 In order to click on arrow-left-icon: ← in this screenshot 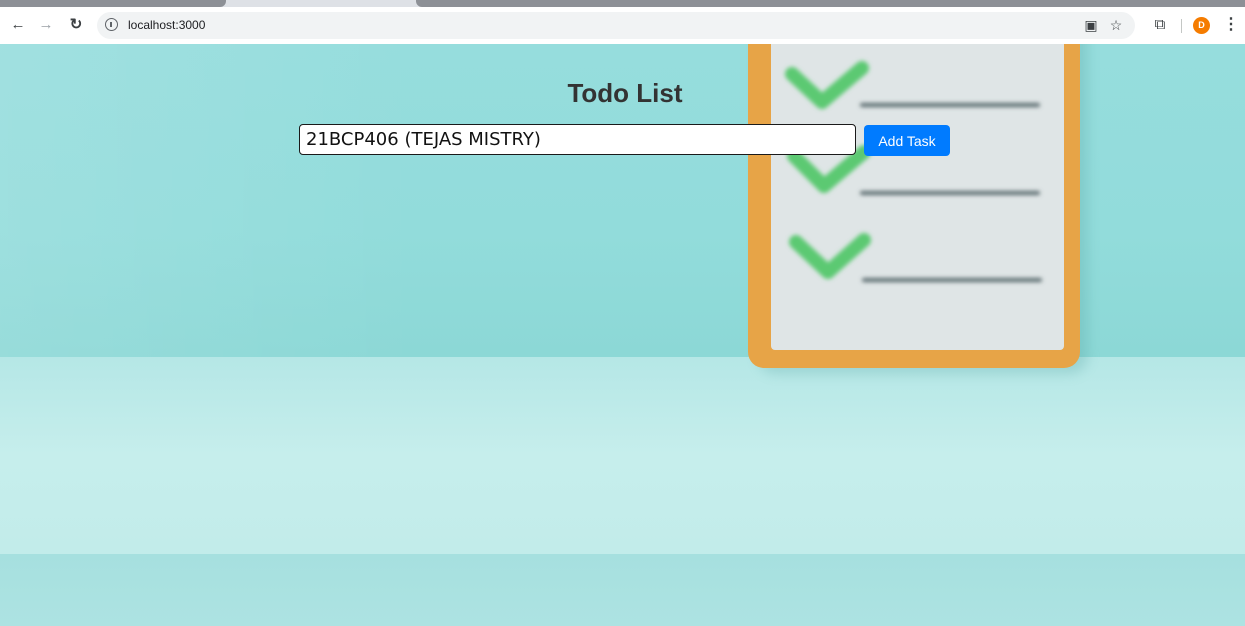, I will do `click(18, 25)`.